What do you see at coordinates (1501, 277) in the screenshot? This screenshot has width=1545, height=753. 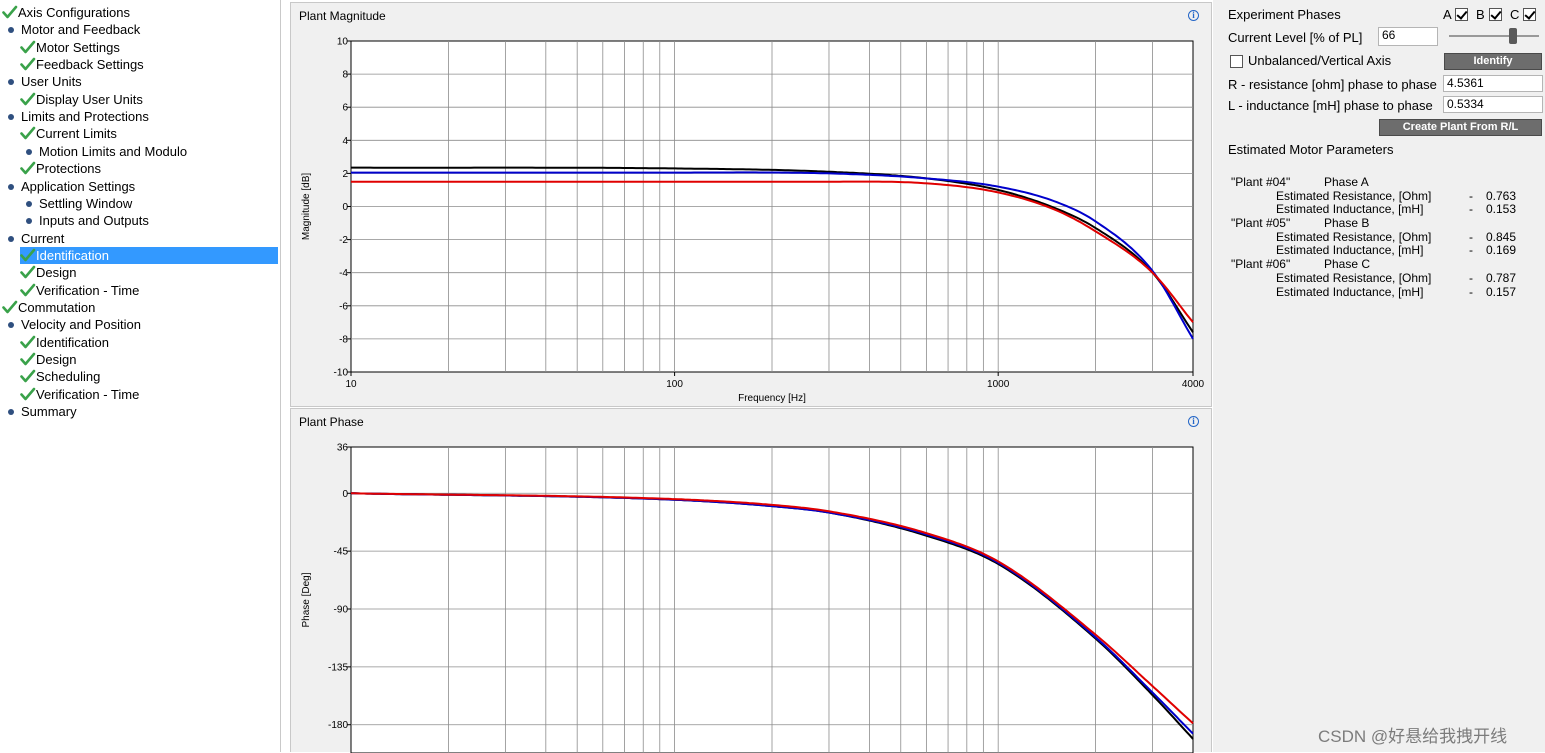 I see `estimated-resistance-value: 0.787` at bounding box center [1501, 277].